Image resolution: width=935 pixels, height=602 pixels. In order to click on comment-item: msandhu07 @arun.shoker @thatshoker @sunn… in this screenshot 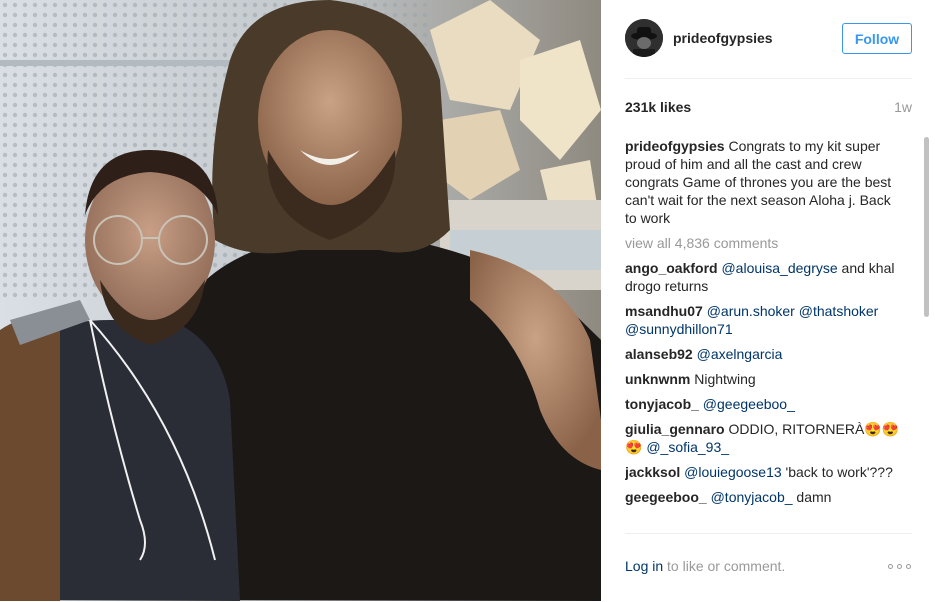, I will do `click(765, 320)`.